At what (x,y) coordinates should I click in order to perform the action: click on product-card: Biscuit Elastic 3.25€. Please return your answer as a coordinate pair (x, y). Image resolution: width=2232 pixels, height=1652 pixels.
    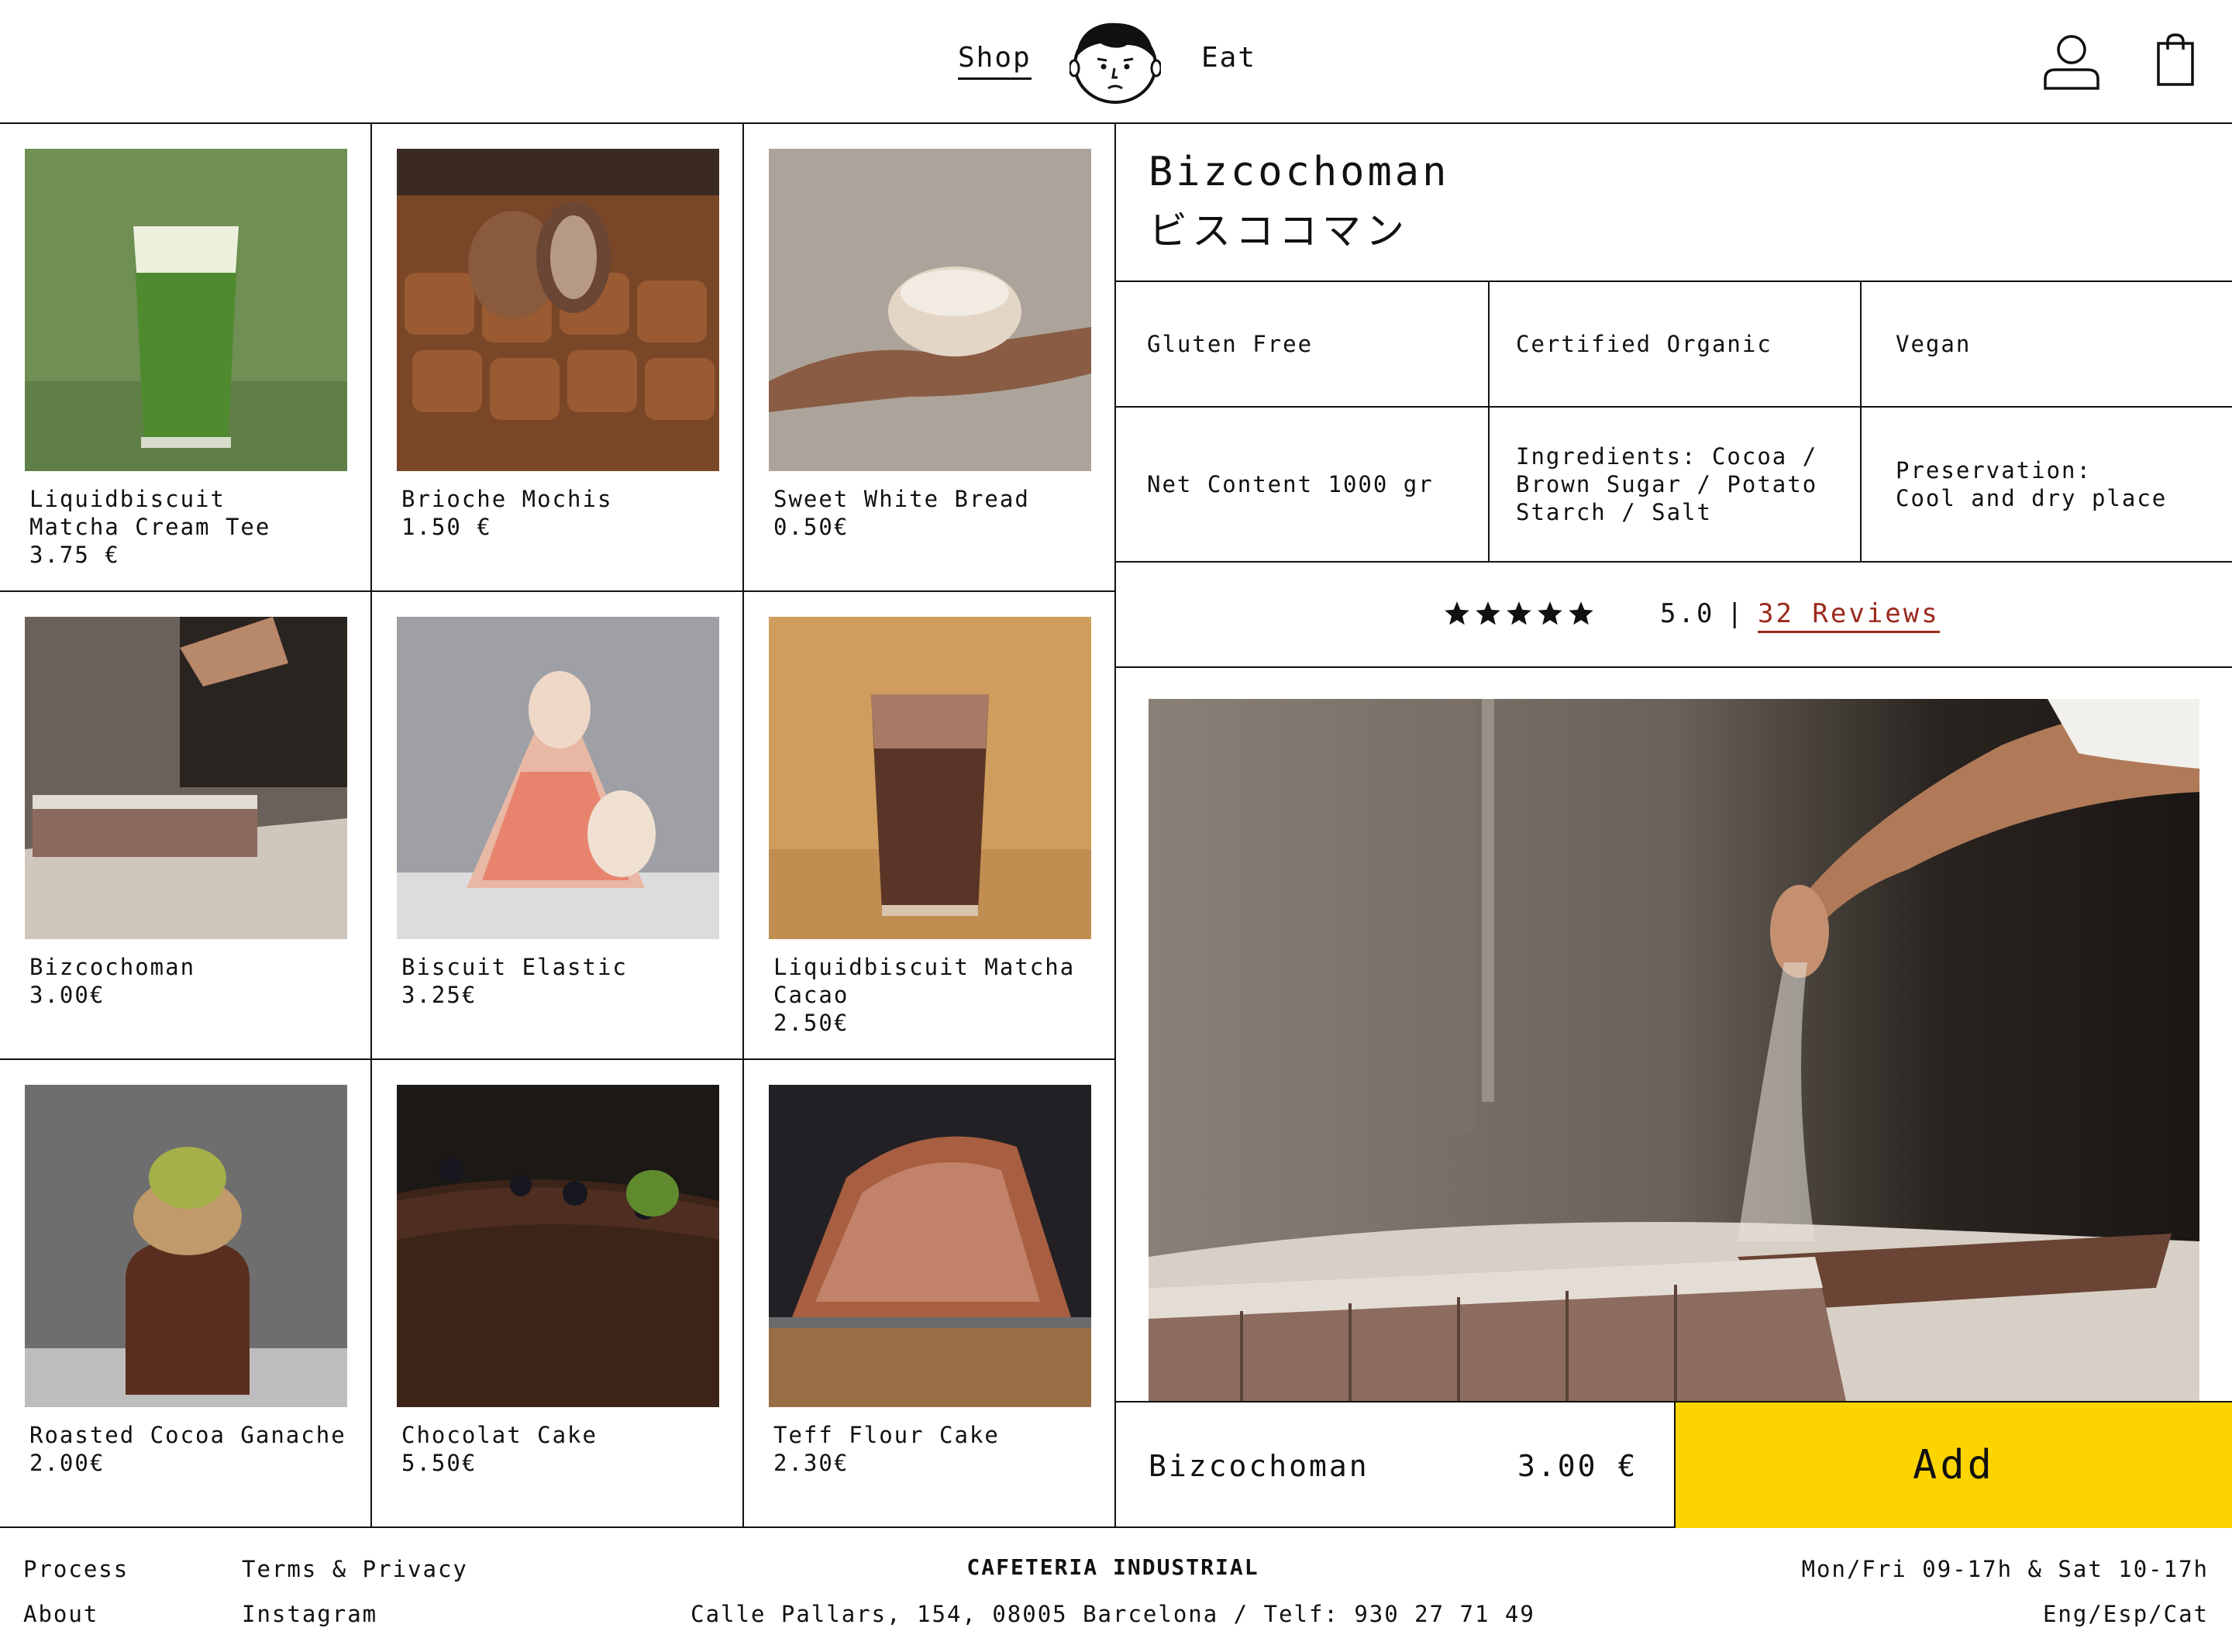
    Looking at the image, I should click on (558, 826).